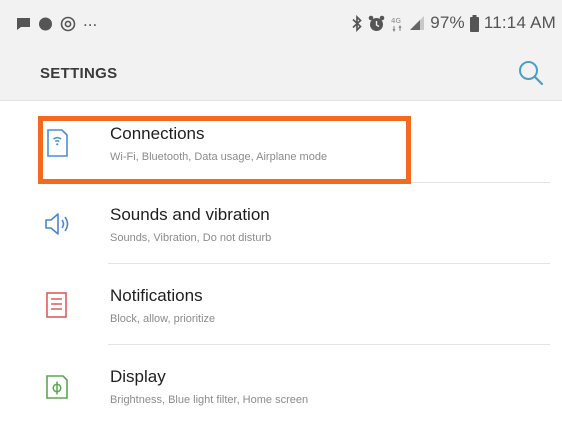 This screenshot has height=426, width=562. Describe the element at coordinates (396, 21) in the screenshot. I see `svg-text: 4G` at that location.